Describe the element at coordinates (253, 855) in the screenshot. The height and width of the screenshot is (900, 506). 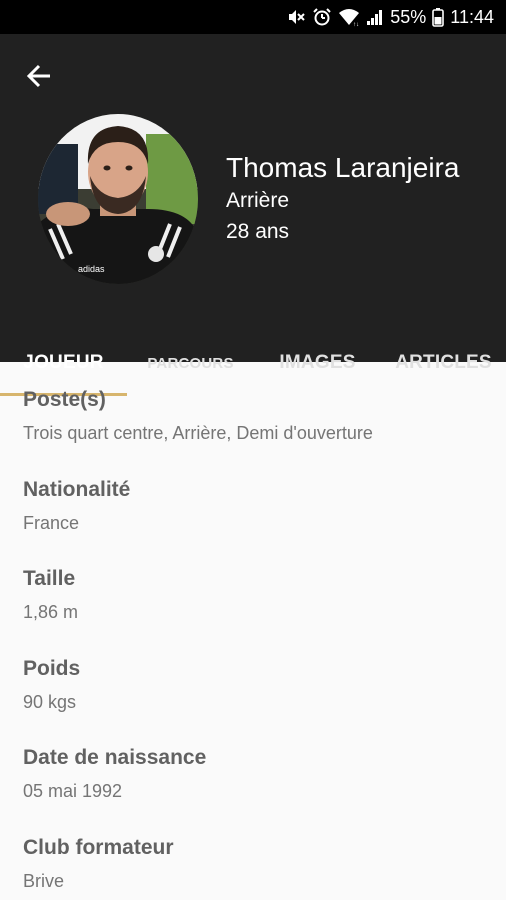
I see `detail-training-club: Club formateur Brive` at that location.